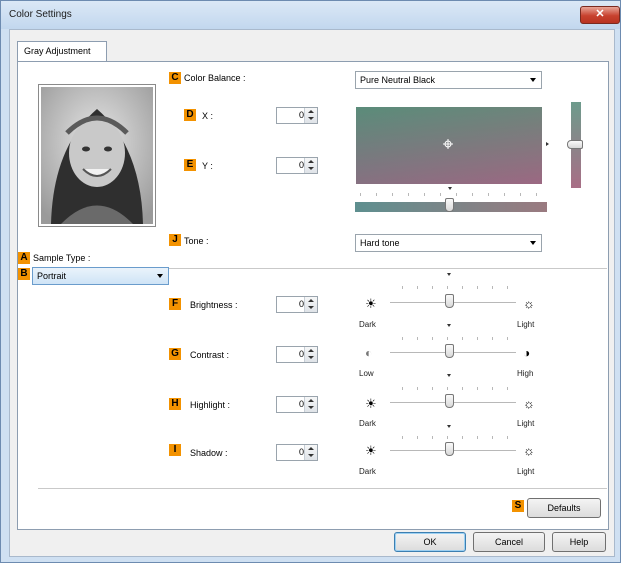  Describe the element at coordinates (62, 51) in the screenshot. I see `tab-gray-adjustment: Gray Adjustment` at that location.